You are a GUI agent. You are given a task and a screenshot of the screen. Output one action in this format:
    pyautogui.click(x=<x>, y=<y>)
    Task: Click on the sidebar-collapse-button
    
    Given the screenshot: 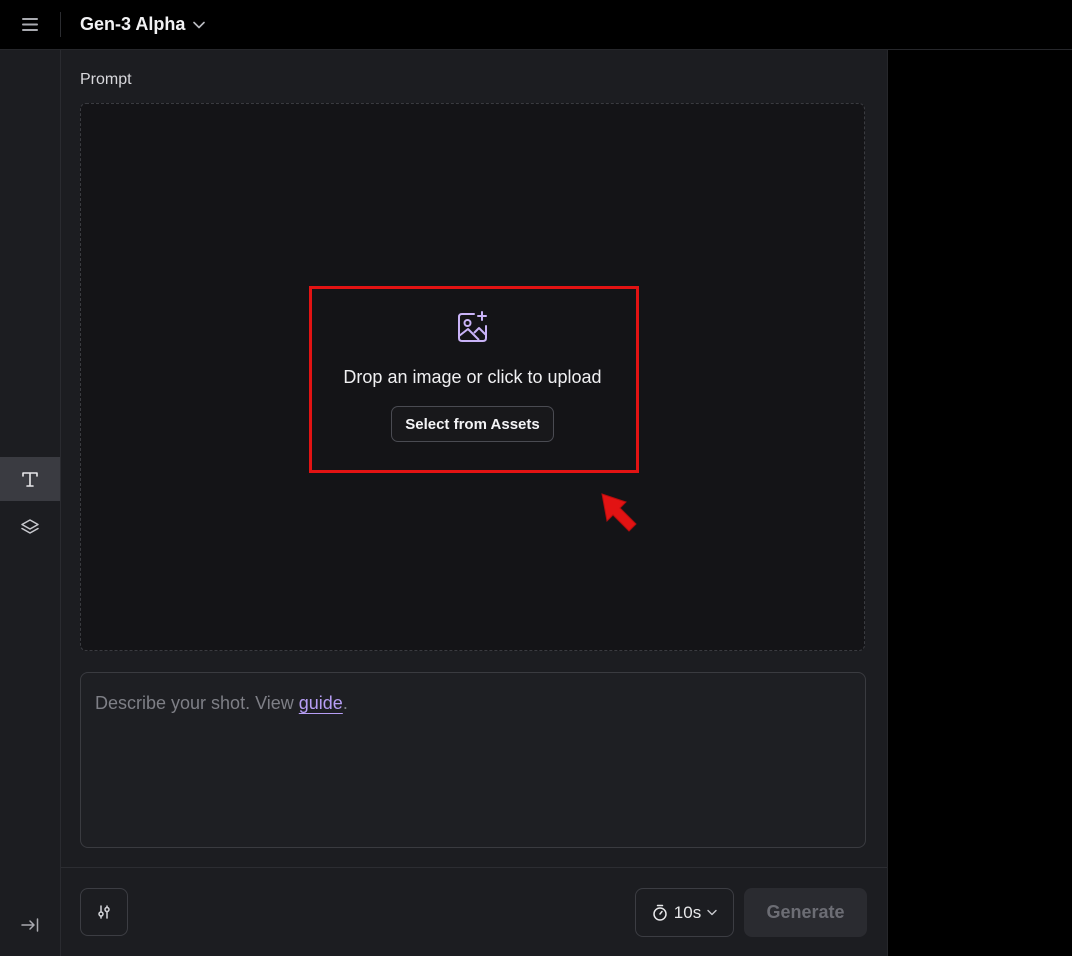 What is the action you would take?
    pyautogui.click(x=30, y=925)
    